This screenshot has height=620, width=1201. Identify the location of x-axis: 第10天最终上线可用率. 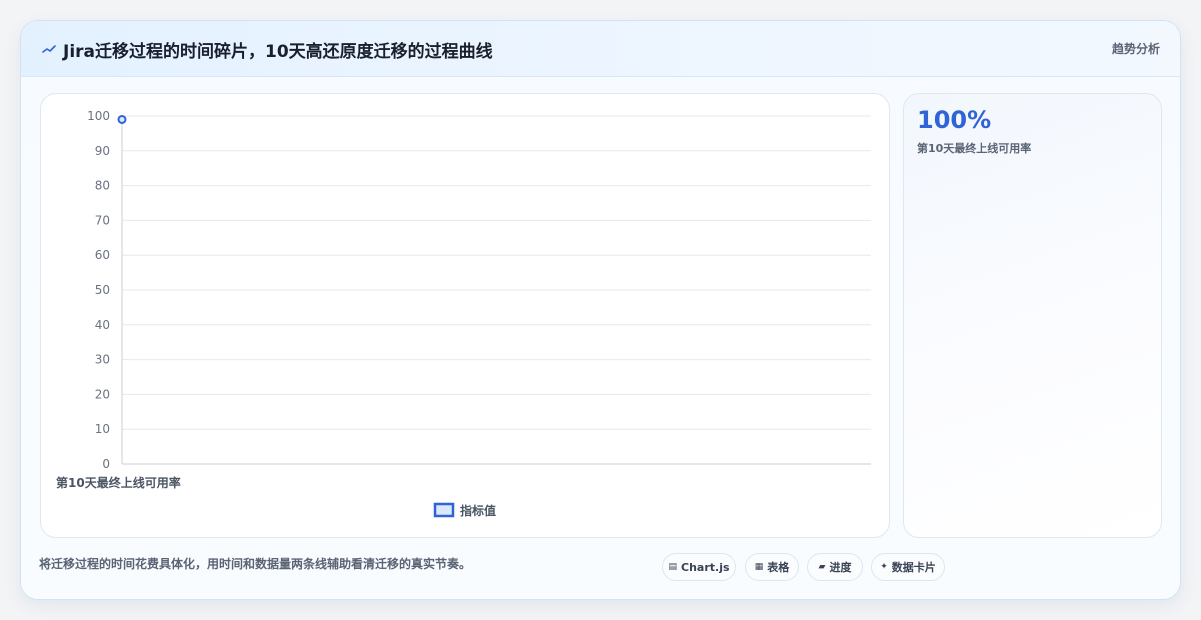
(463, 476).